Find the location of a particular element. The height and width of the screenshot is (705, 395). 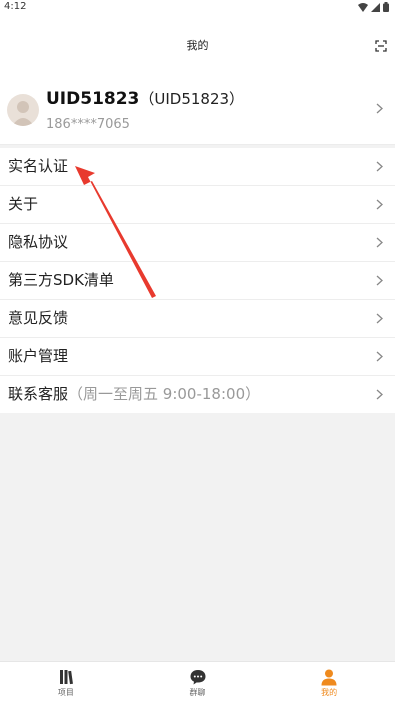

menu-item-third-party-sdk-list: 第三方SDK清单 is located at coordinates (197, 281).